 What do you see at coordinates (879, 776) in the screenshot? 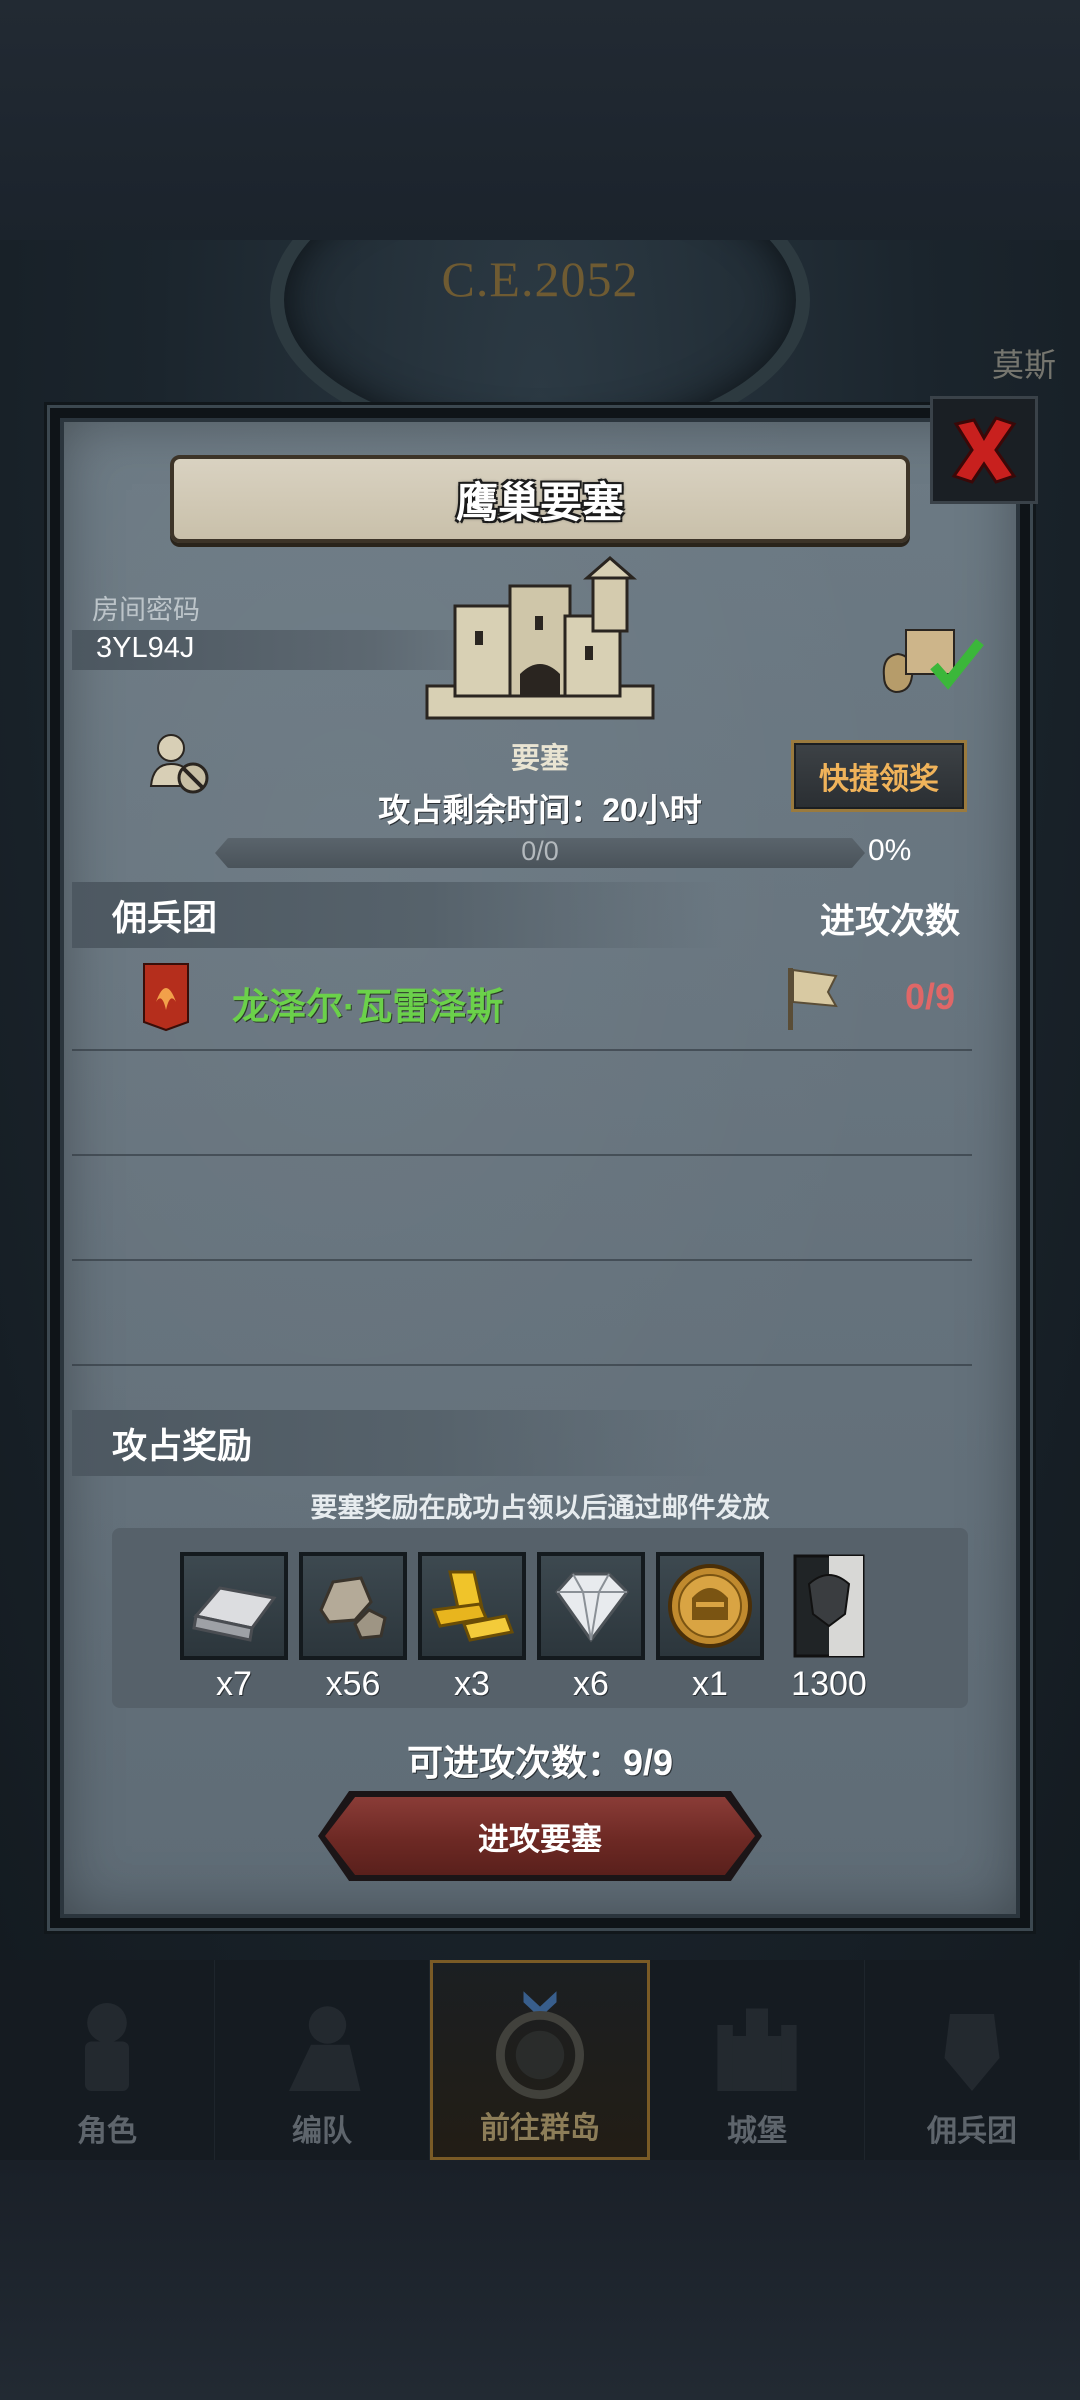
I see `quick-claim-button: 快捷领奖` at bounding box center [879, 776].